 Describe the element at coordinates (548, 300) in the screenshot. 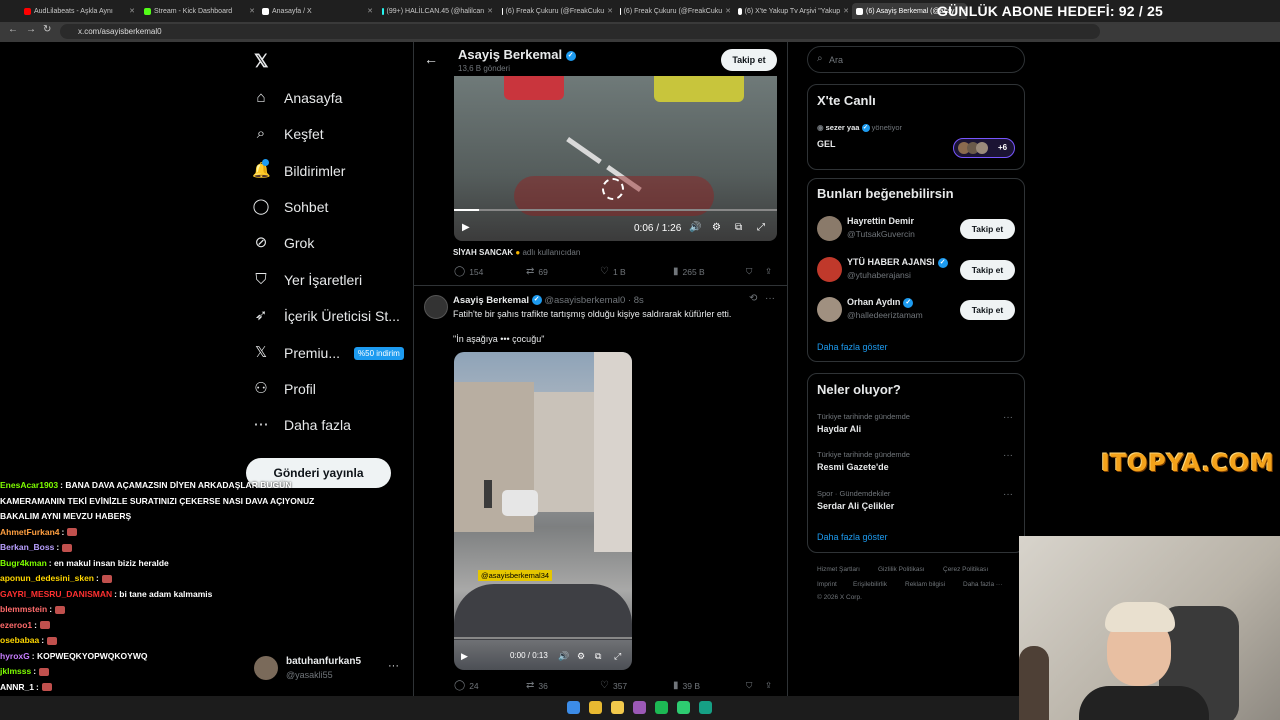

I see `post-author: Asayiş Berkemal ✓ @asayisberkemal0 · 8s` at that location.